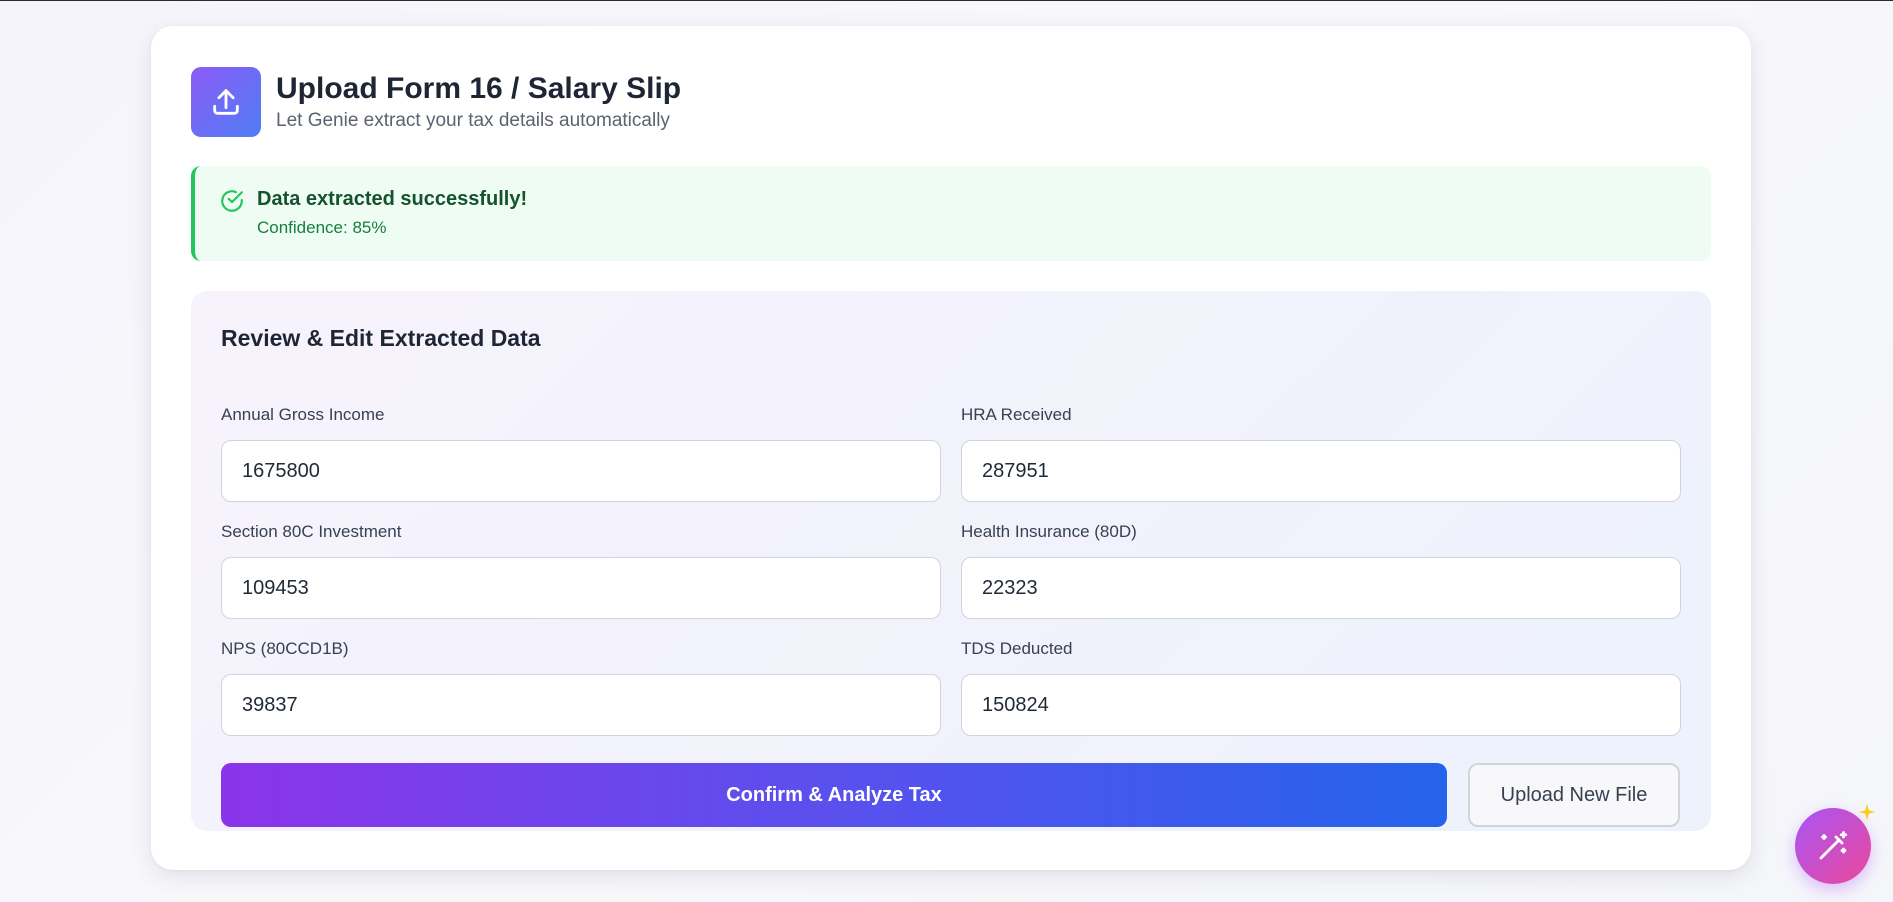 Image resolution: width=1893 pixels, height=902 pixels. I want to click on nps-input, so click(581, 705).